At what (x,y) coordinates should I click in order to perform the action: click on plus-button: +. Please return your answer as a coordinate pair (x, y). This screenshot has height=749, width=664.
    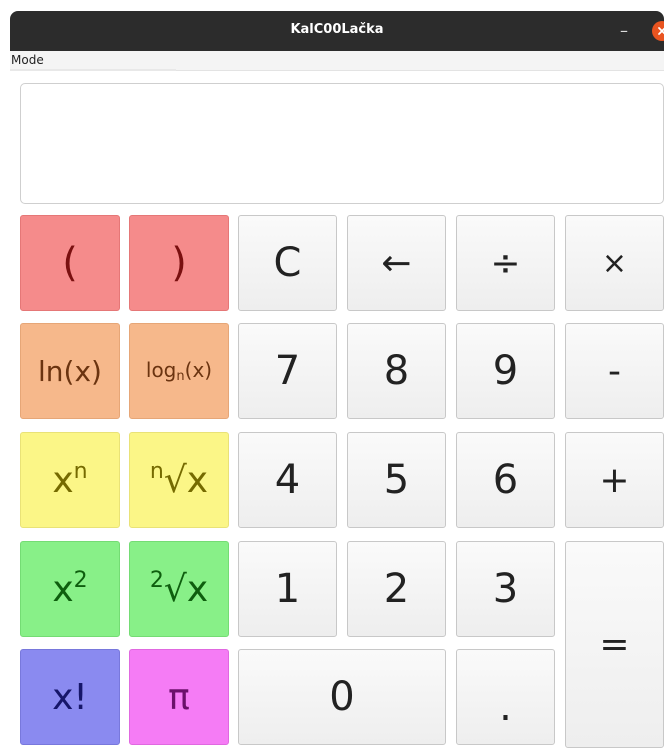
    Looking at the image, I should click on (614, 480).